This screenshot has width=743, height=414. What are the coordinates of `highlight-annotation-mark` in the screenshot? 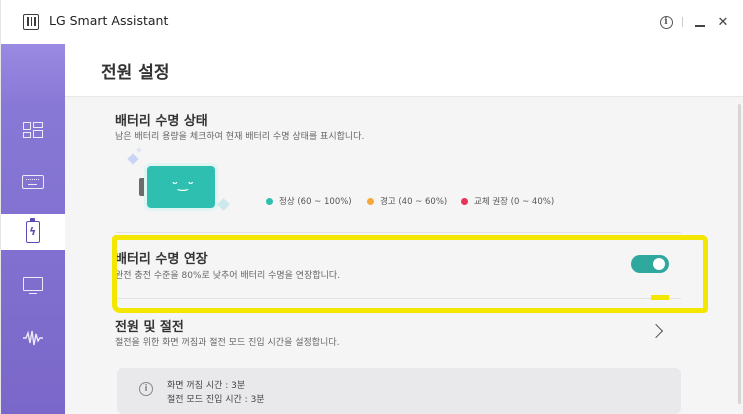 It's located at (660, 296).